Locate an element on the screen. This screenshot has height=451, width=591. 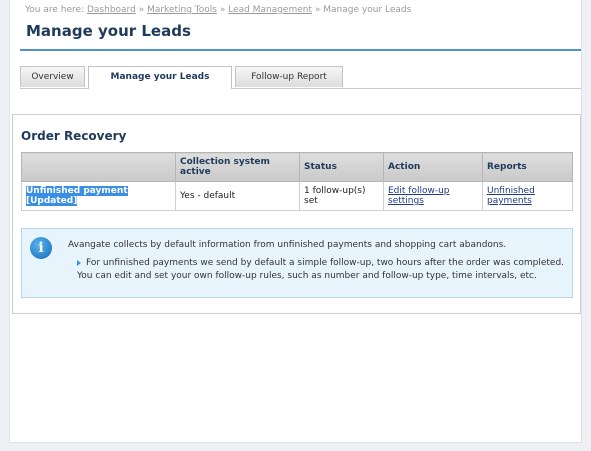
tab-overview: Overview is located at coordinates (52, 76).